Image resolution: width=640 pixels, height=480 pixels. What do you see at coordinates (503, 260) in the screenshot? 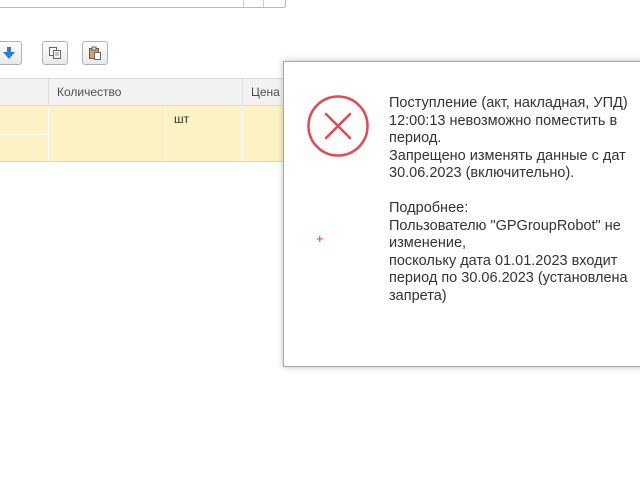
I see `message-line: поскольку дата 01.01.2023 входит` at bounding box center [503, 260].